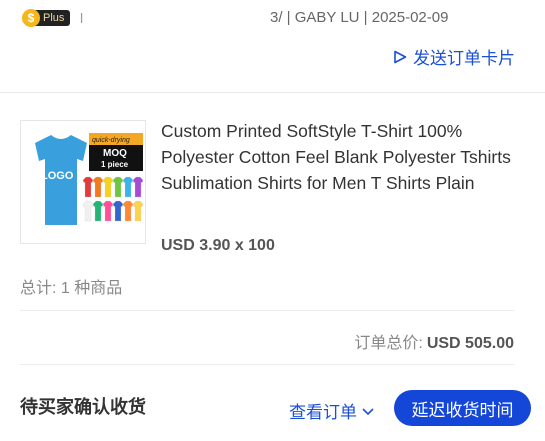 The image size is (545, 441). What do you see at coordinates (359, 17) in the screenshot?
I see `seller-date-meta: 3/ | GABY LU | 2025-02-09` at bounding box center [359, 17].